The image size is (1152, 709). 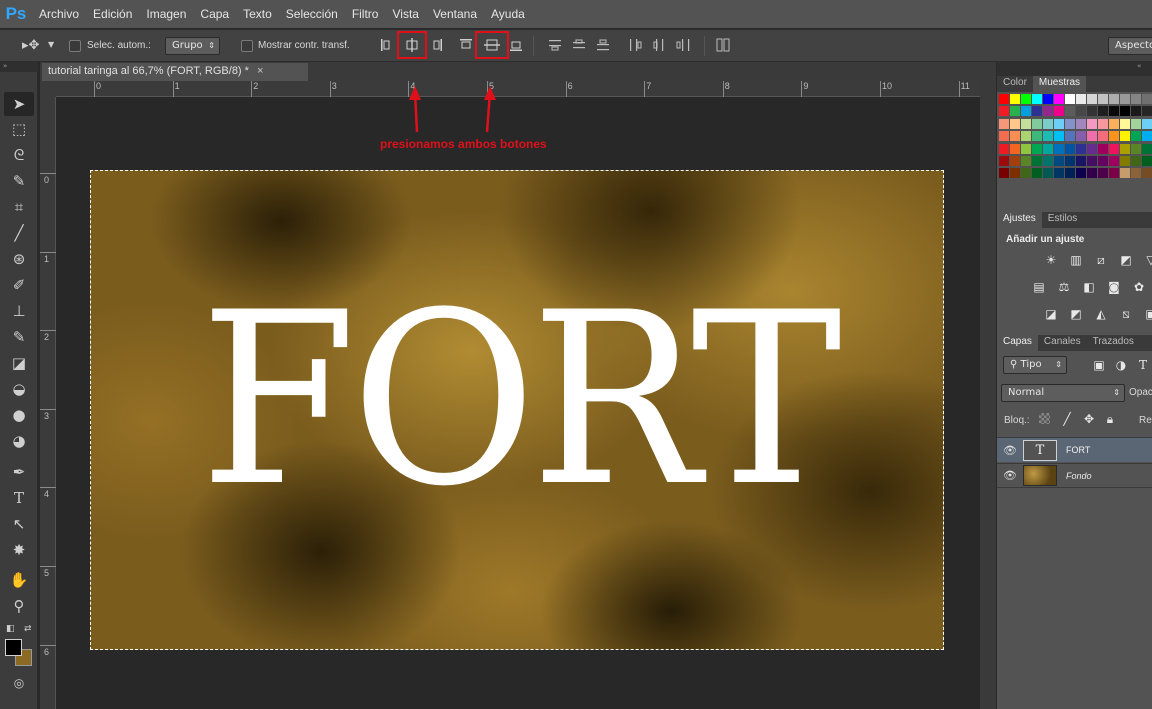 What do you see at coordinates (555, 45) in the screenshot?
I see `distribute-top-icon` at bounding box center [555, 45].